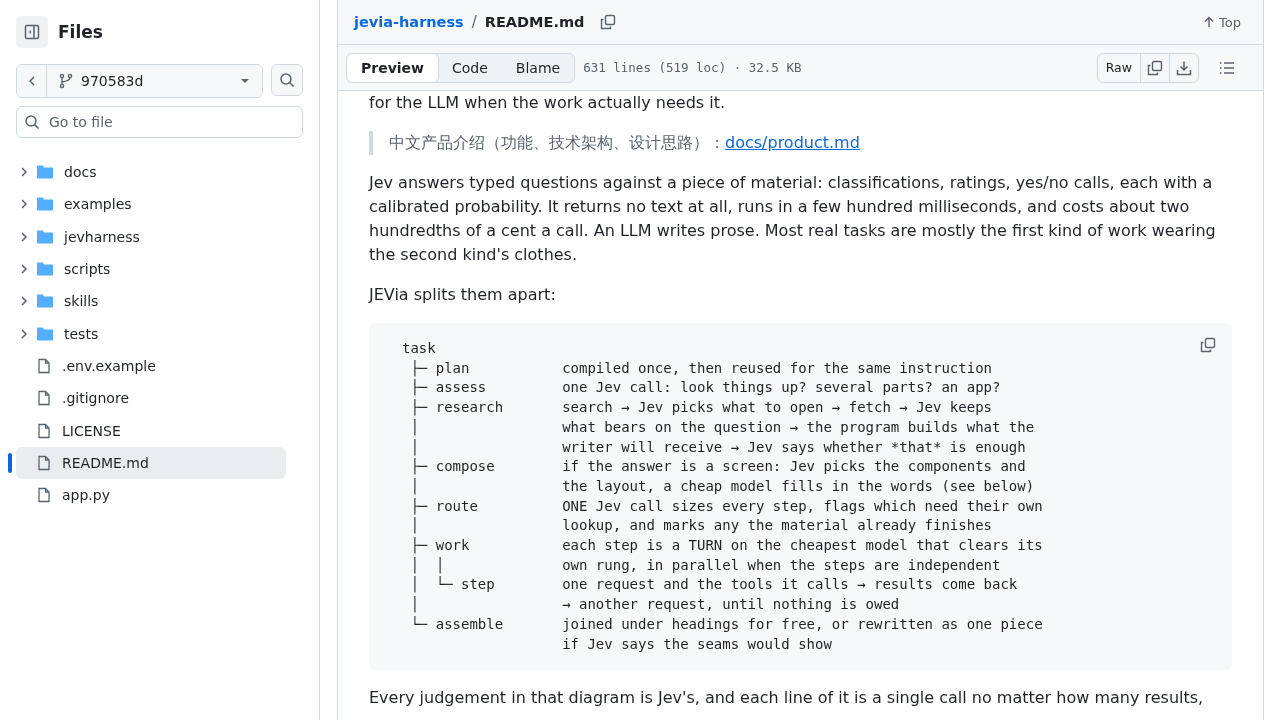  Describe the element at coordinates (705, 565) in the screenshot. I see `code-line: │ │ own rung, in parallel when the steps are independent` at that location.